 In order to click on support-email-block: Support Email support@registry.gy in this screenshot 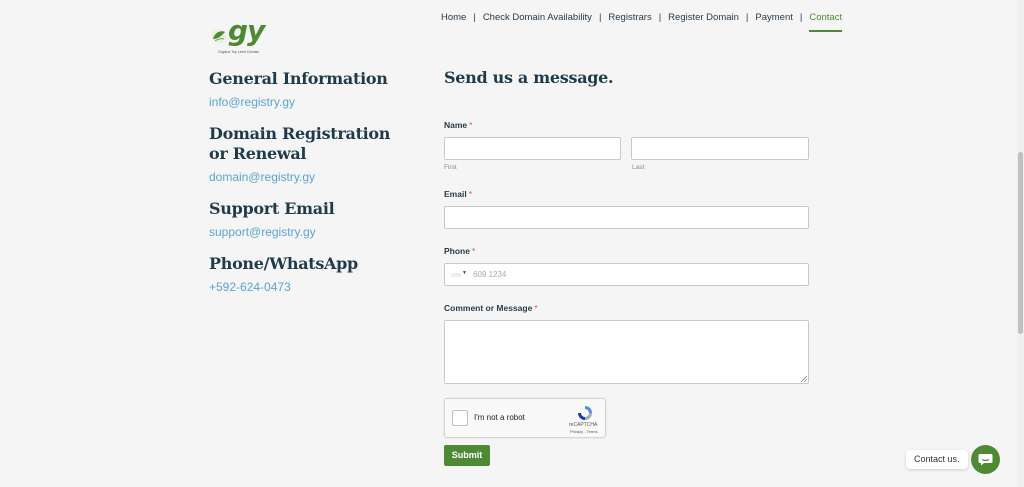, I will do `click(272, 219)`.